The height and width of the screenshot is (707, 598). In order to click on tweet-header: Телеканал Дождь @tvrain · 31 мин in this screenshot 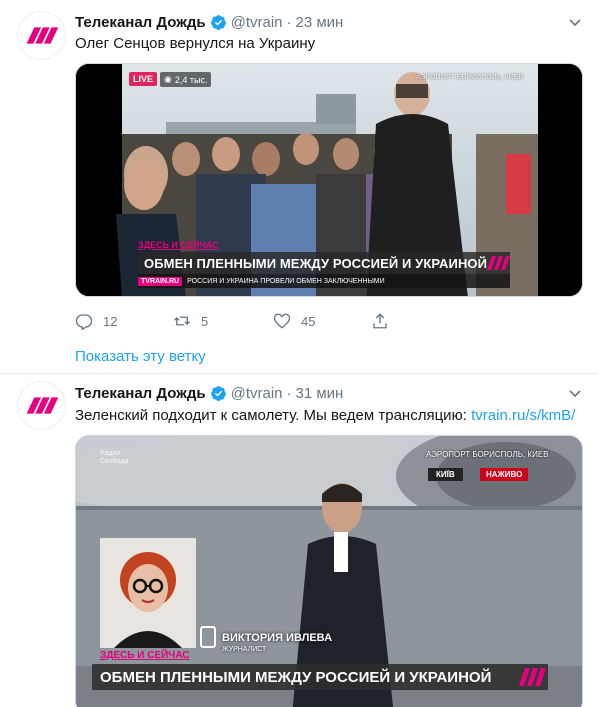, I will do `click(209, 393)`.